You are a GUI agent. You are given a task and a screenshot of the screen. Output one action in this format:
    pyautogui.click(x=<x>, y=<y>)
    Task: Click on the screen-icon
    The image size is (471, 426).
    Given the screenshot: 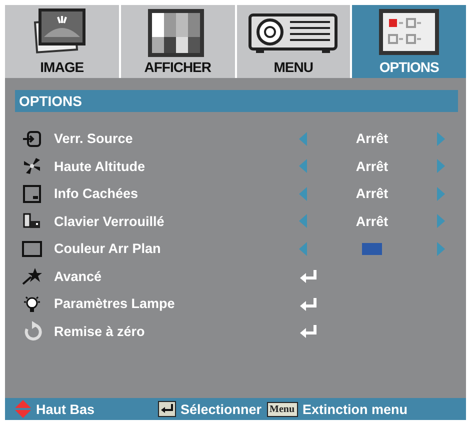 What is the action you would take?
    pyautogui.click(x=32, y=194)
    